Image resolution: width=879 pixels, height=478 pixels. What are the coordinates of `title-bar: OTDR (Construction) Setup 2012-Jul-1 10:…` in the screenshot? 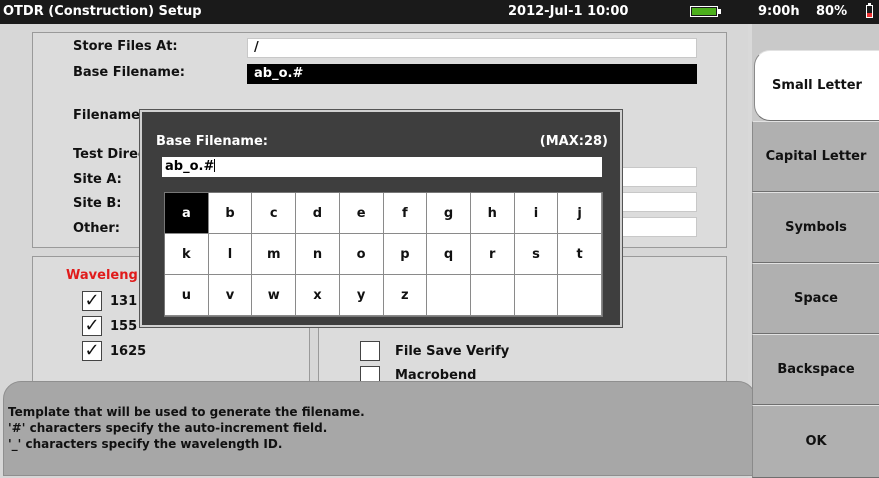 It's located at (439, 12).